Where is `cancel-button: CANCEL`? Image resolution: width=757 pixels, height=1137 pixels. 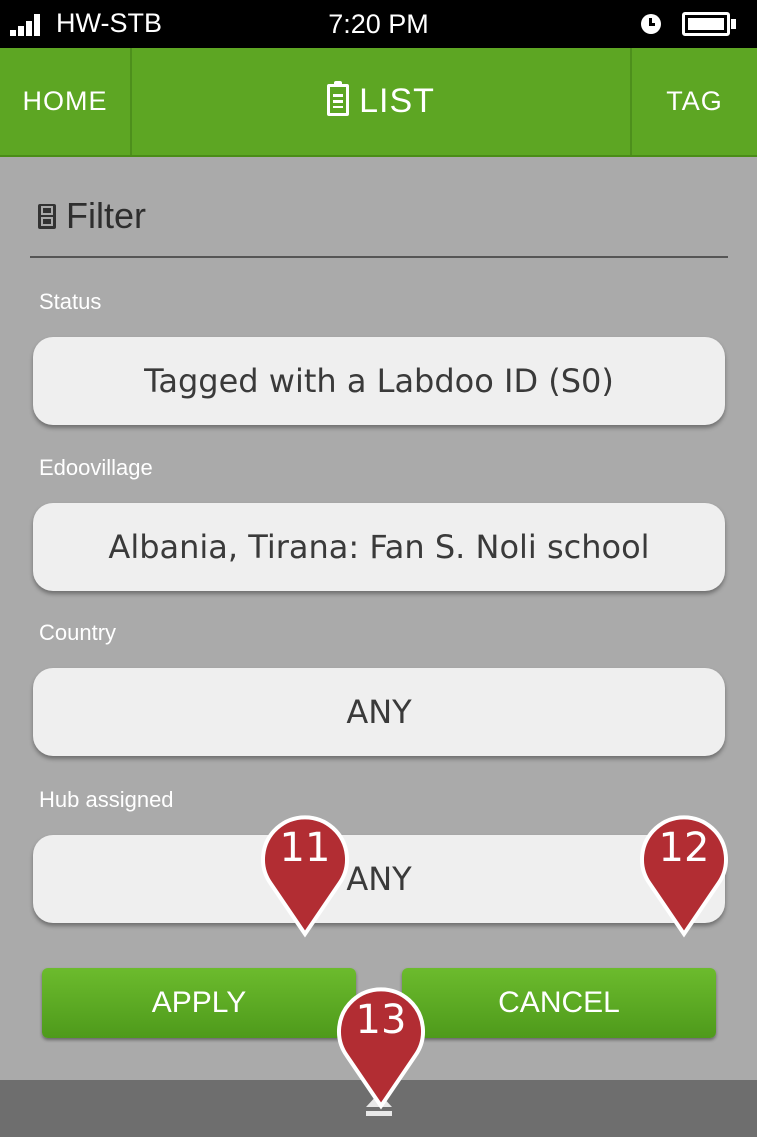 cancel-button: CANCEL is located at coordinates (559, 1003).